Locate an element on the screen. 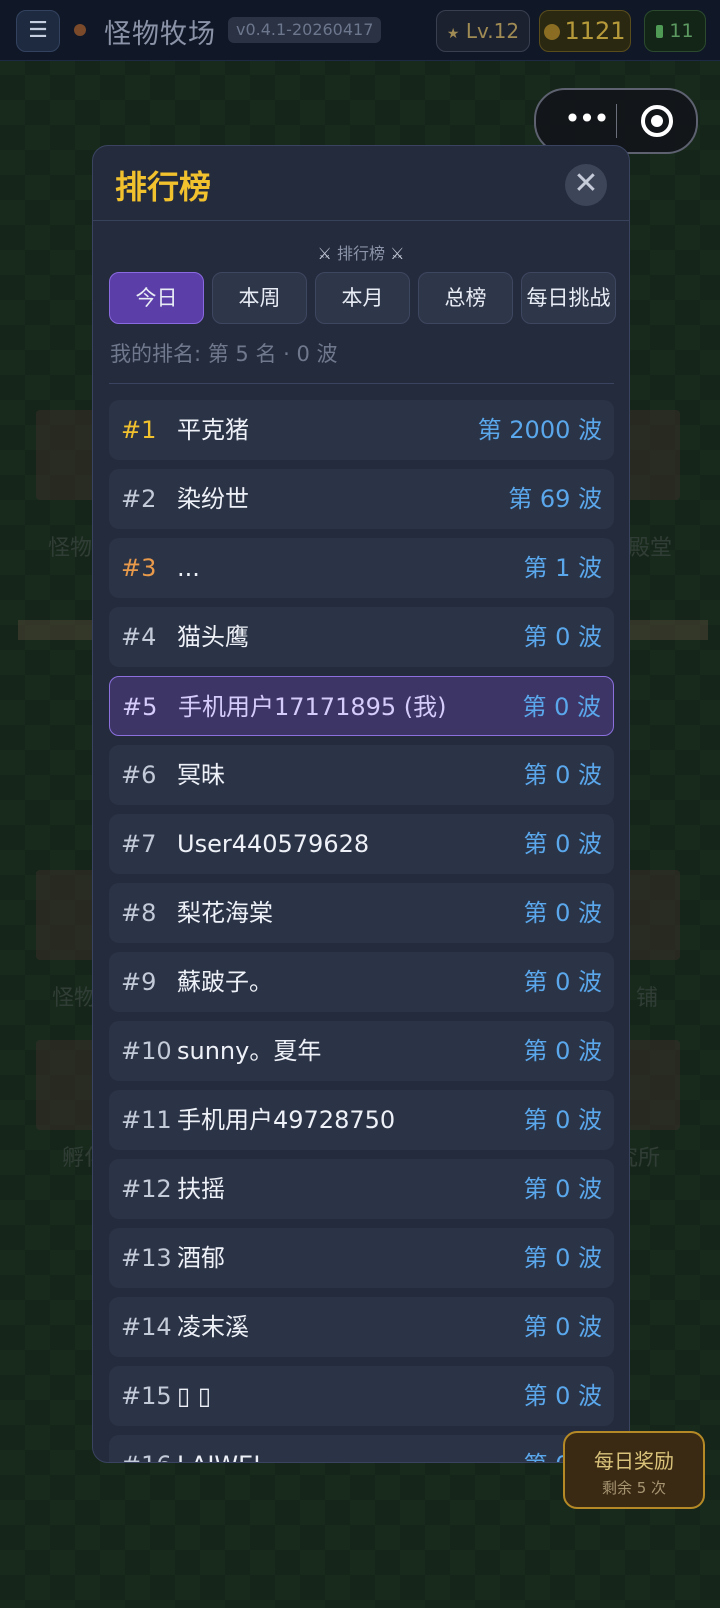 The width and height of the screenshot is (720, 1608). target-icon is located at coordinates (657, 121).